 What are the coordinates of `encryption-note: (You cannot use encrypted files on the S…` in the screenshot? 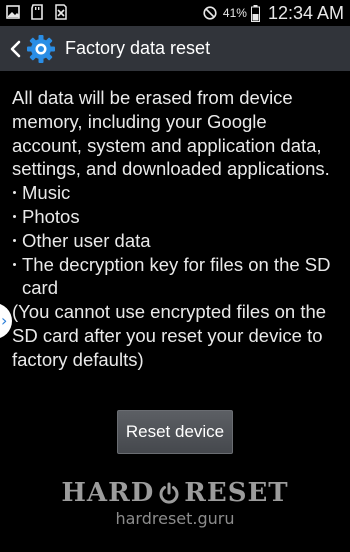 It's located at (169, 335).